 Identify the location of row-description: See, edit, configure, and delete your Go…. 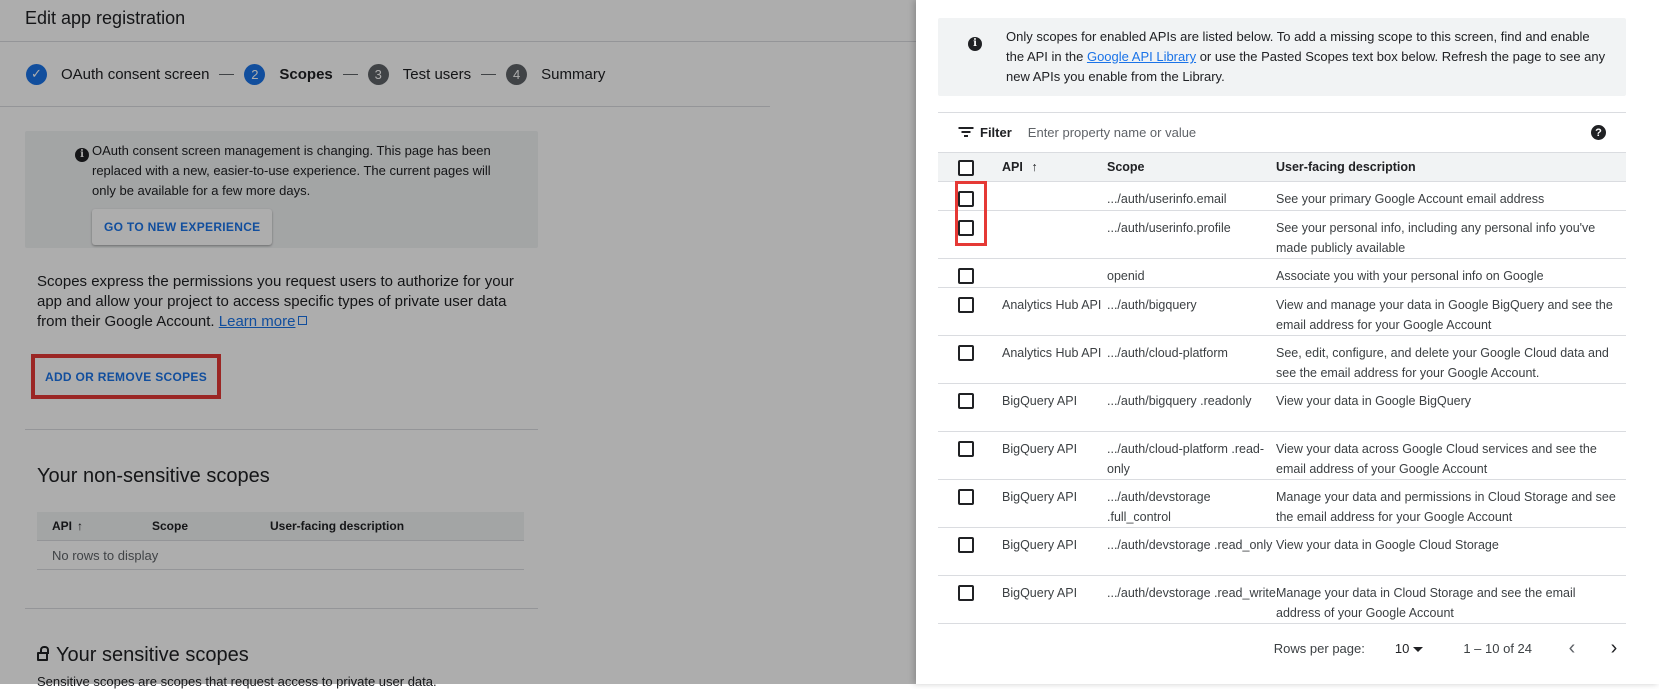
(1442, 363).